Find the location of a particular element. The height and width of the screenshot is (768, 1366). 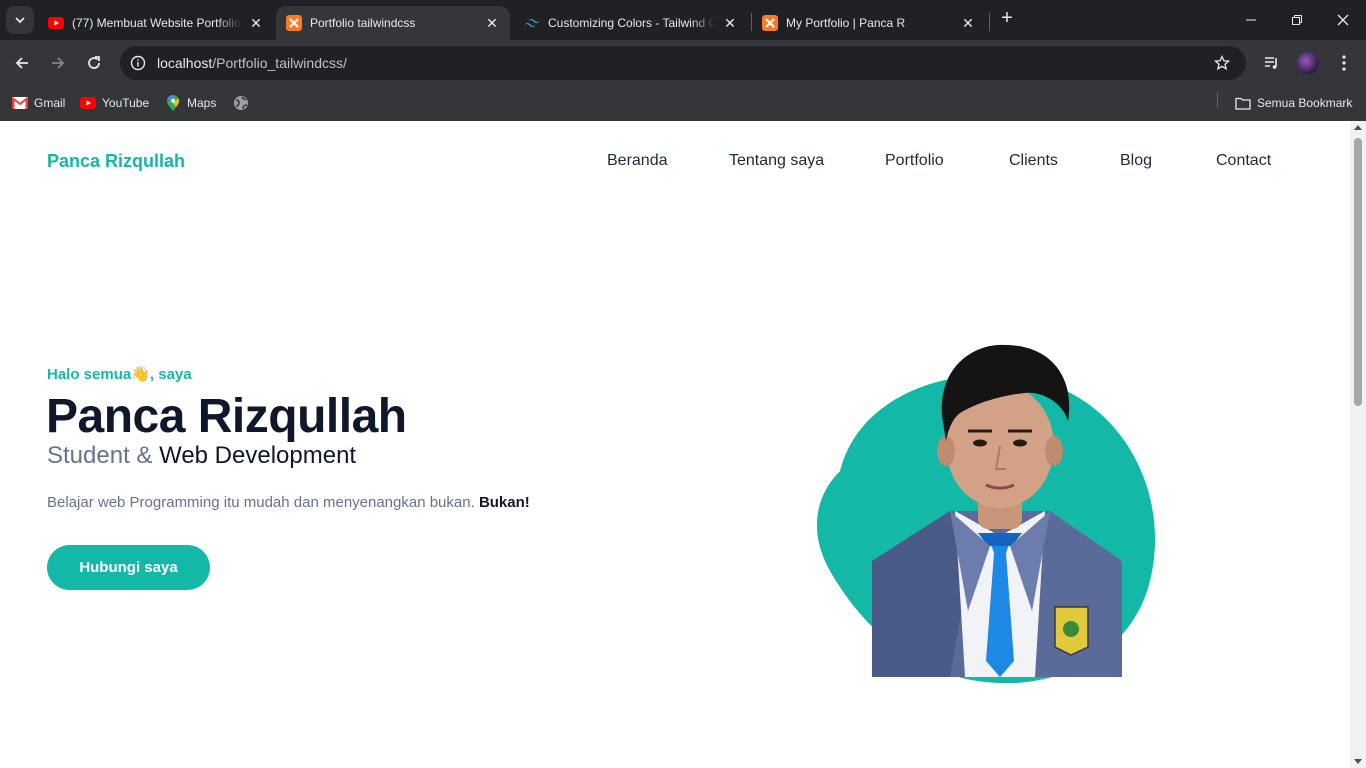

profile-photo is located at coordinates (986, 514).